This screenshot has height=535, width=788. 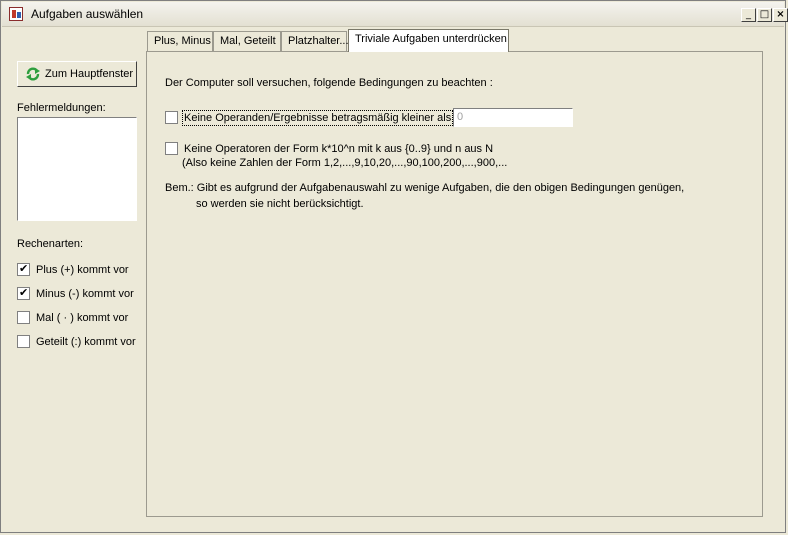 I want to click on app-icon, so click(x=16, y=14).